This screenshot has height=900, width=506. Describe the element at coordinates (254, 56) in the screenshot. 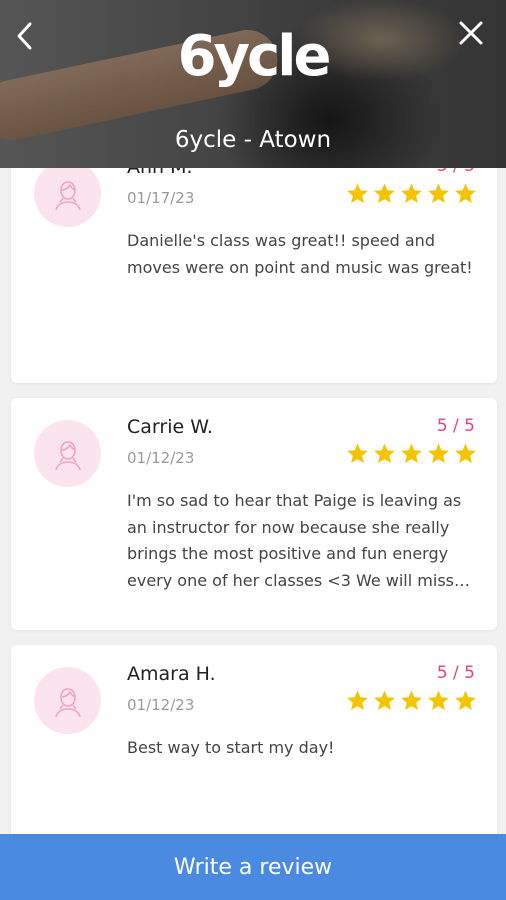

I see `brand-logo: 6ycle` at that location.